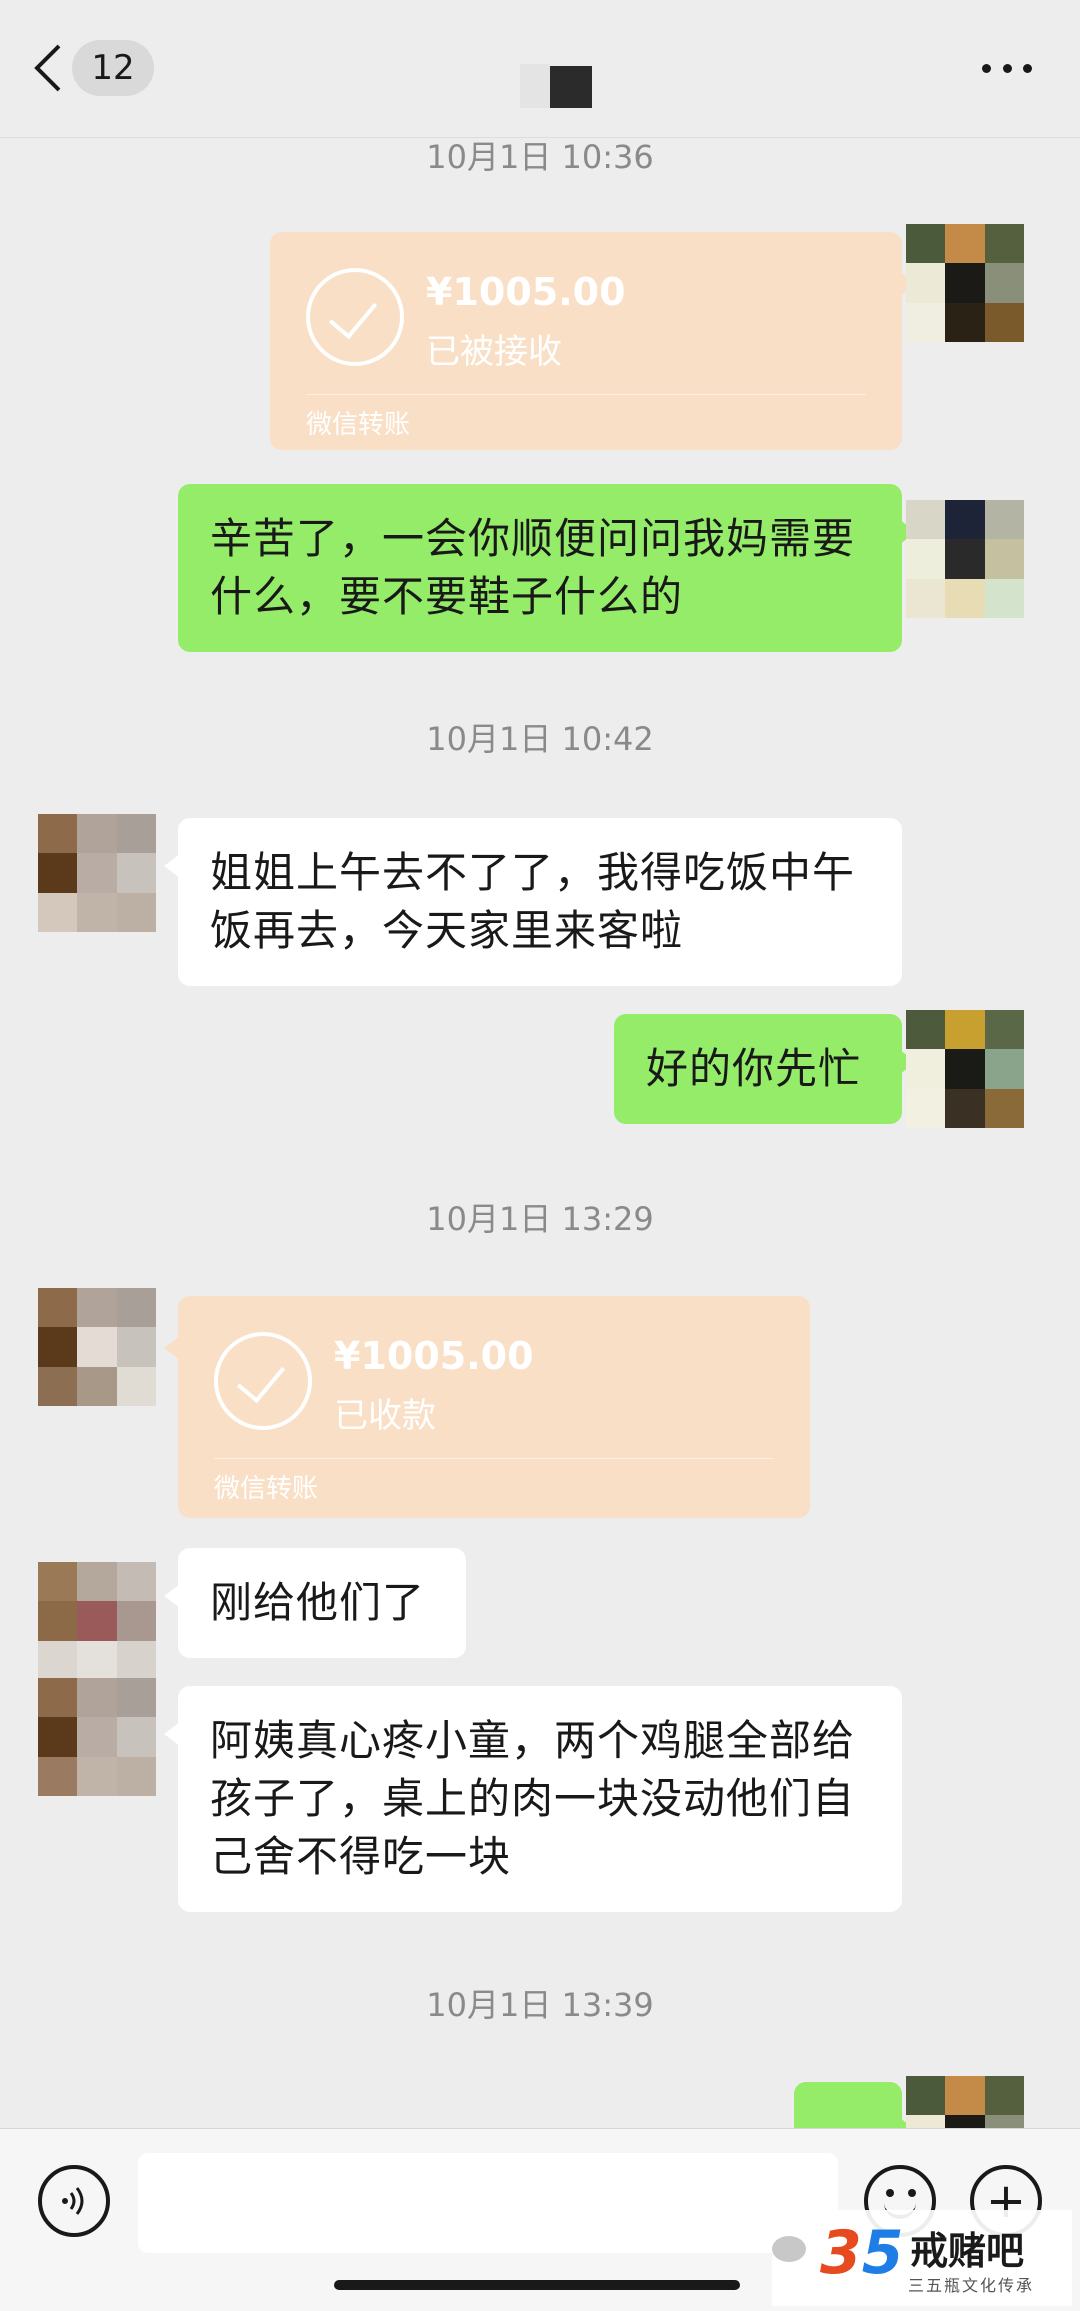  What do you see at coordinates (540, 157) in the screenshot?
I see `timestamp: 10月1日 10:36` at bounding box center [540, 157].